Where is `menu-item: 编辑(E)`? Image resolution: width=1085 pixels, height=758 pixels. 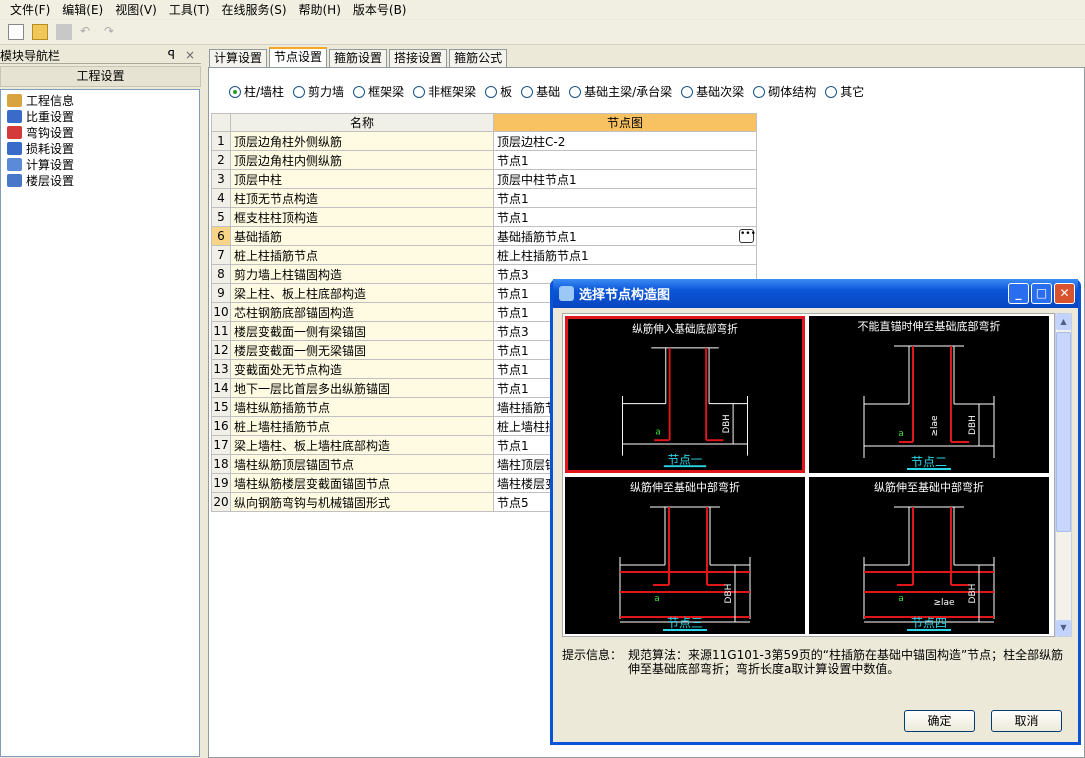 menu-item: 编辑(E) is located at coordinates (82, 9).